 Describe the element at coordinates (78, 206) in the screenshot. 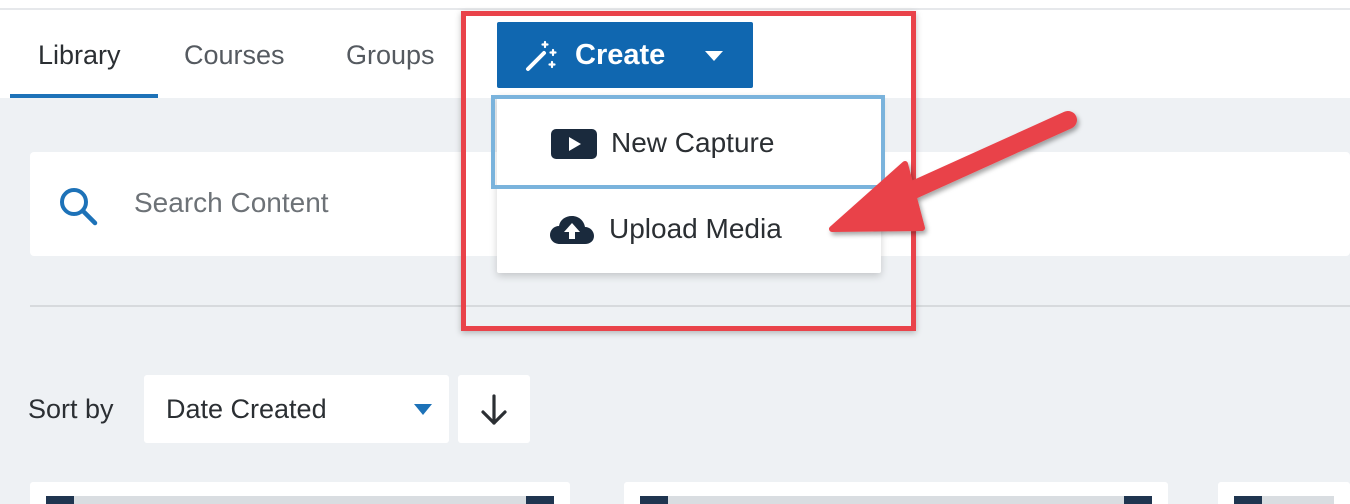

I see `search-icon` at that location.